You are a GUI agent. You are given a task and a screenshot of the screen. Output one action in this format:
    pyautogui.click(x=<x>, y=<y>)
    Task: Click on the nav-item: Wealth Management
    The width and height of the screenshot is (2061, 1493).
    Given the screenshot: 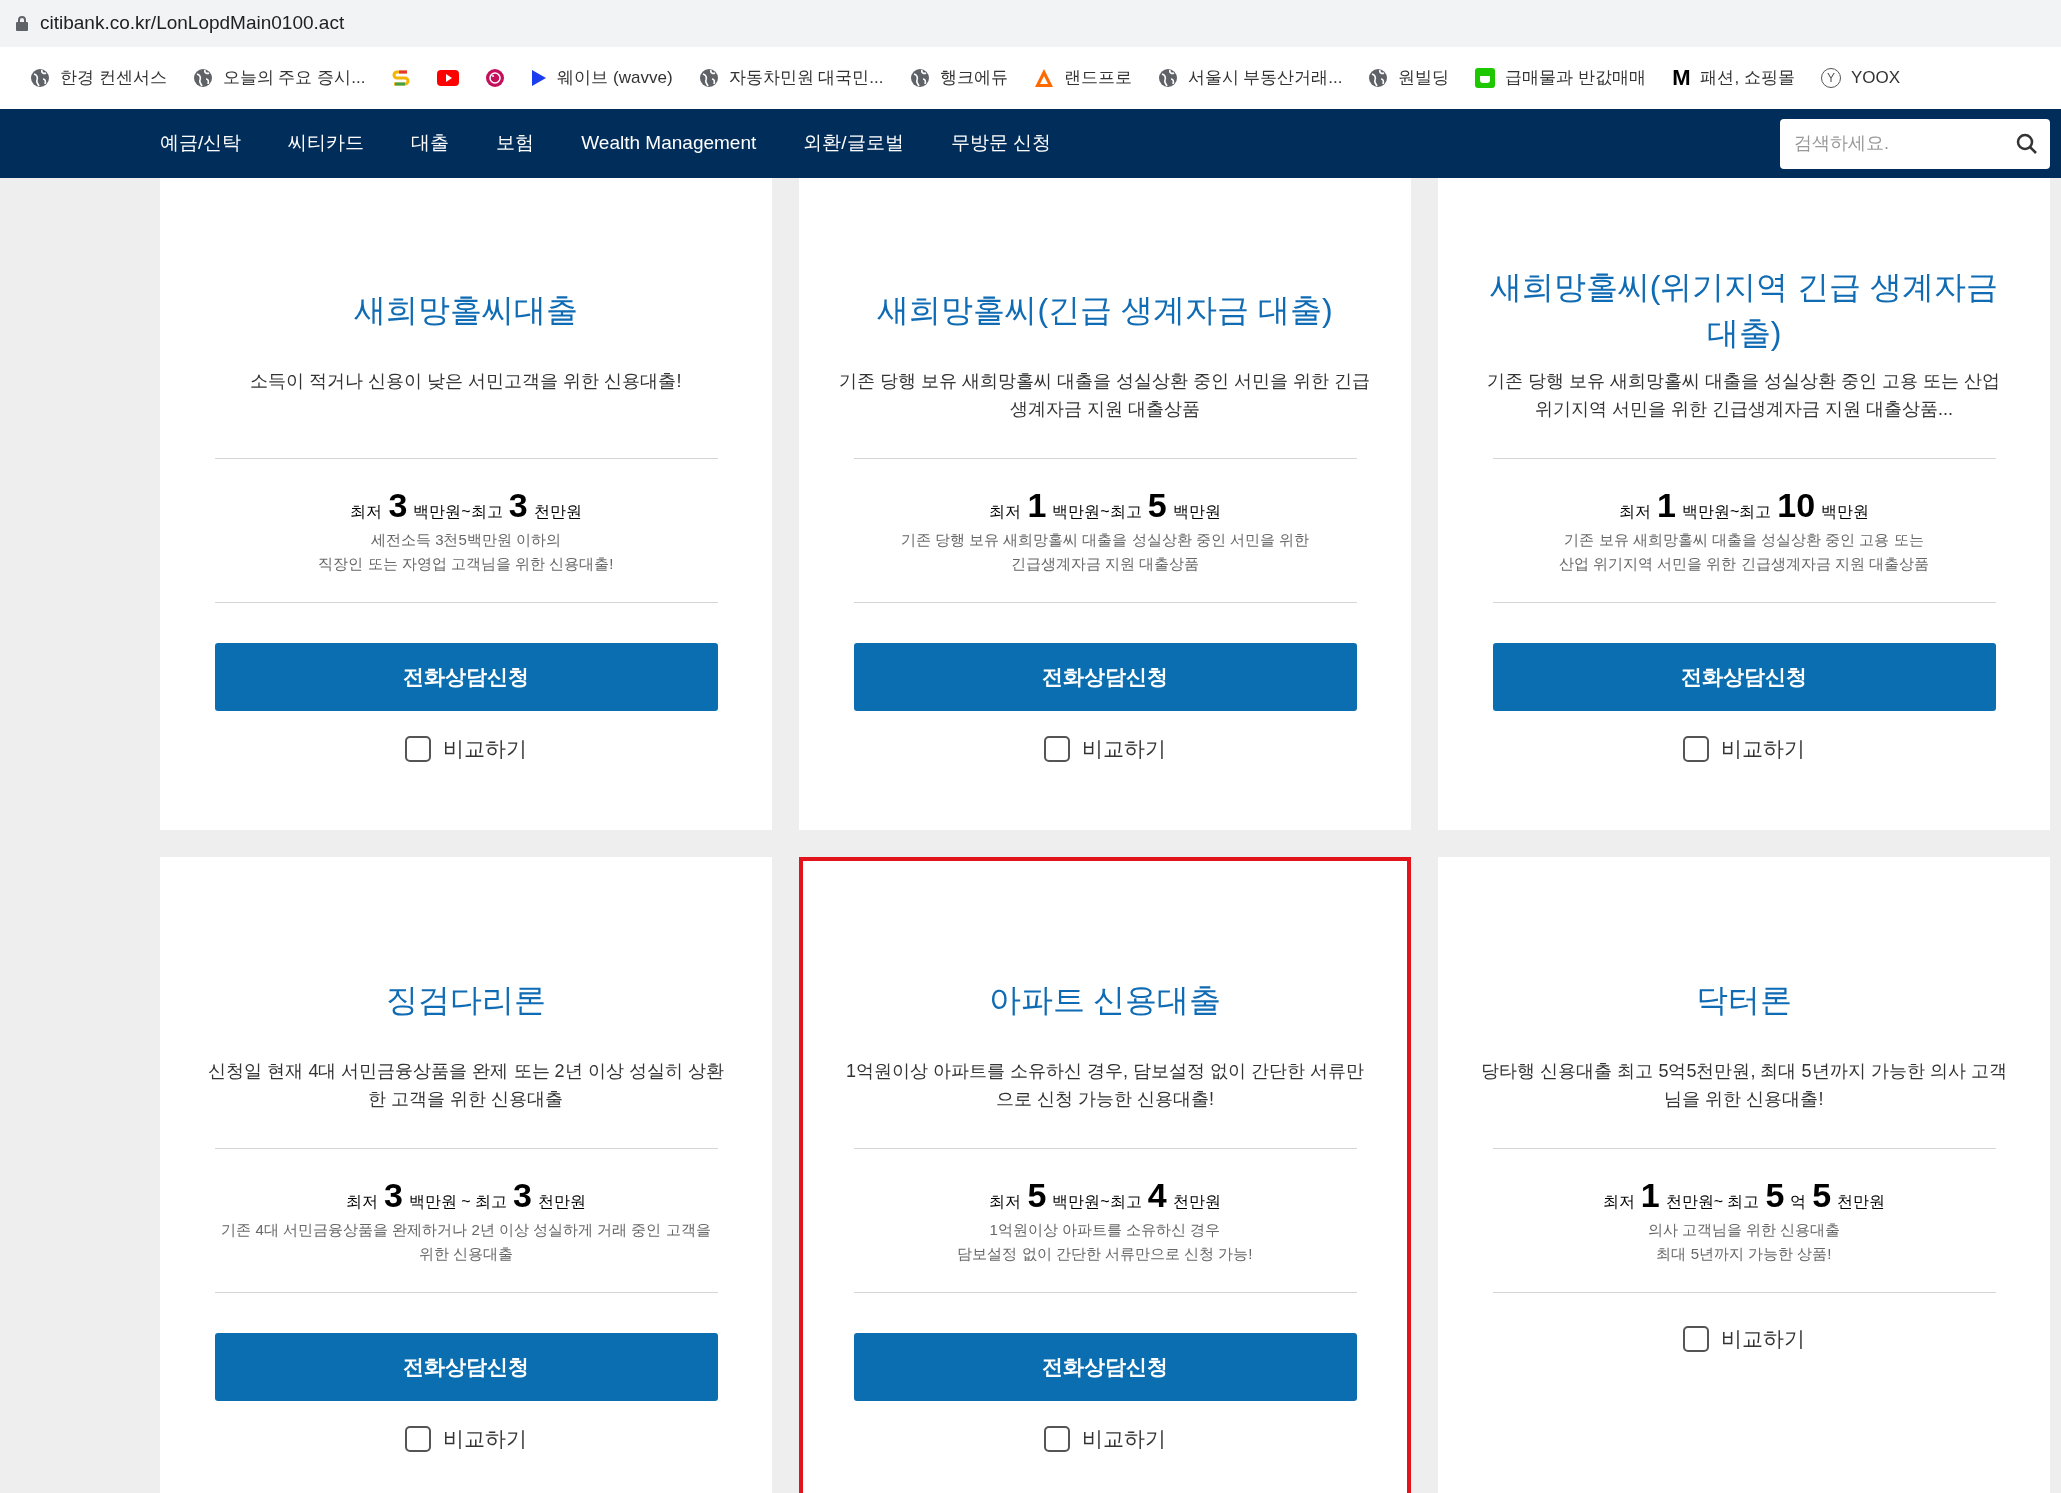 What is the action you would take?
    pyautogui.click(x=669, y=143)
    